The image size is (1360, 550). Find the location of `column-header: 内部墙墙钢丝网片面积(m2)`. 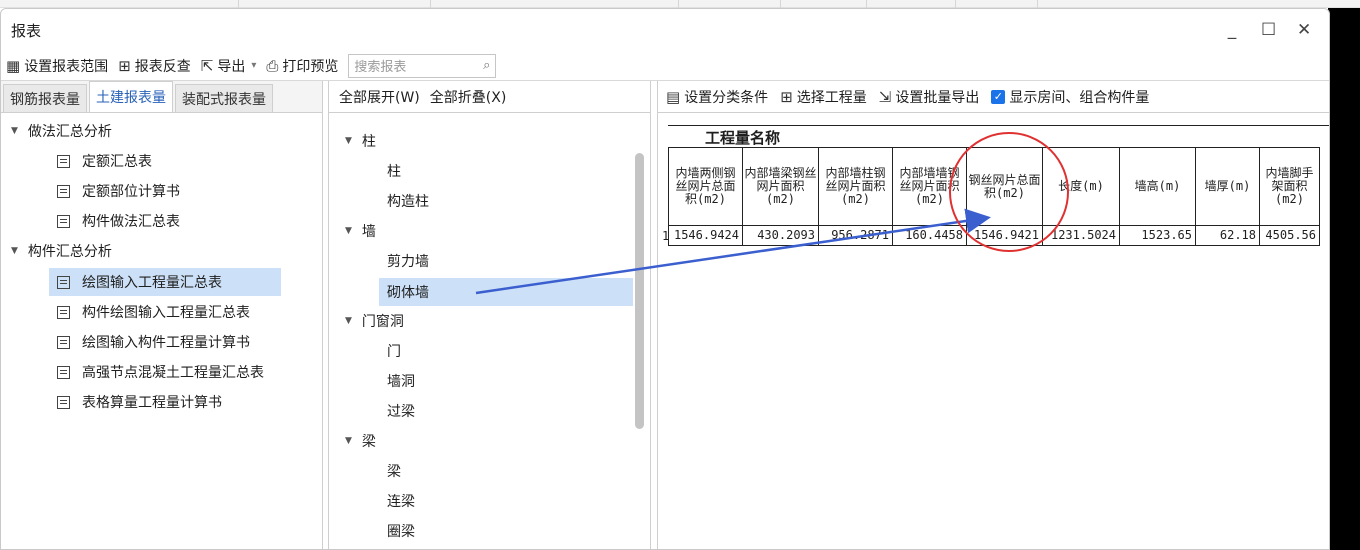

column-header: 内部墙墙钢丝网片面积(m2) is located at coordinates (929, 186).